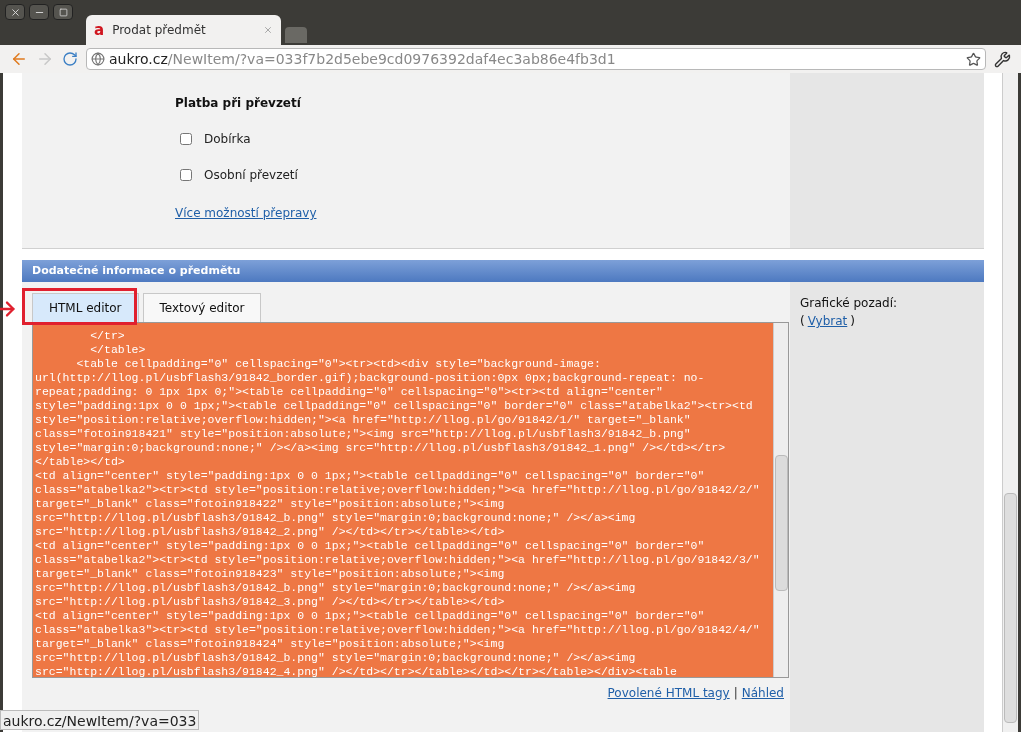 The height and width of the screenshot is (732, 1021). What do you see at coordinates (363, 59) in the screenshot?
I see `url-text: aukro.cz/NewItem/?va=033f7b2d5ebe9cd0976392daf4ec3ab86e4fb3d1` at bounding box center [363, 59].